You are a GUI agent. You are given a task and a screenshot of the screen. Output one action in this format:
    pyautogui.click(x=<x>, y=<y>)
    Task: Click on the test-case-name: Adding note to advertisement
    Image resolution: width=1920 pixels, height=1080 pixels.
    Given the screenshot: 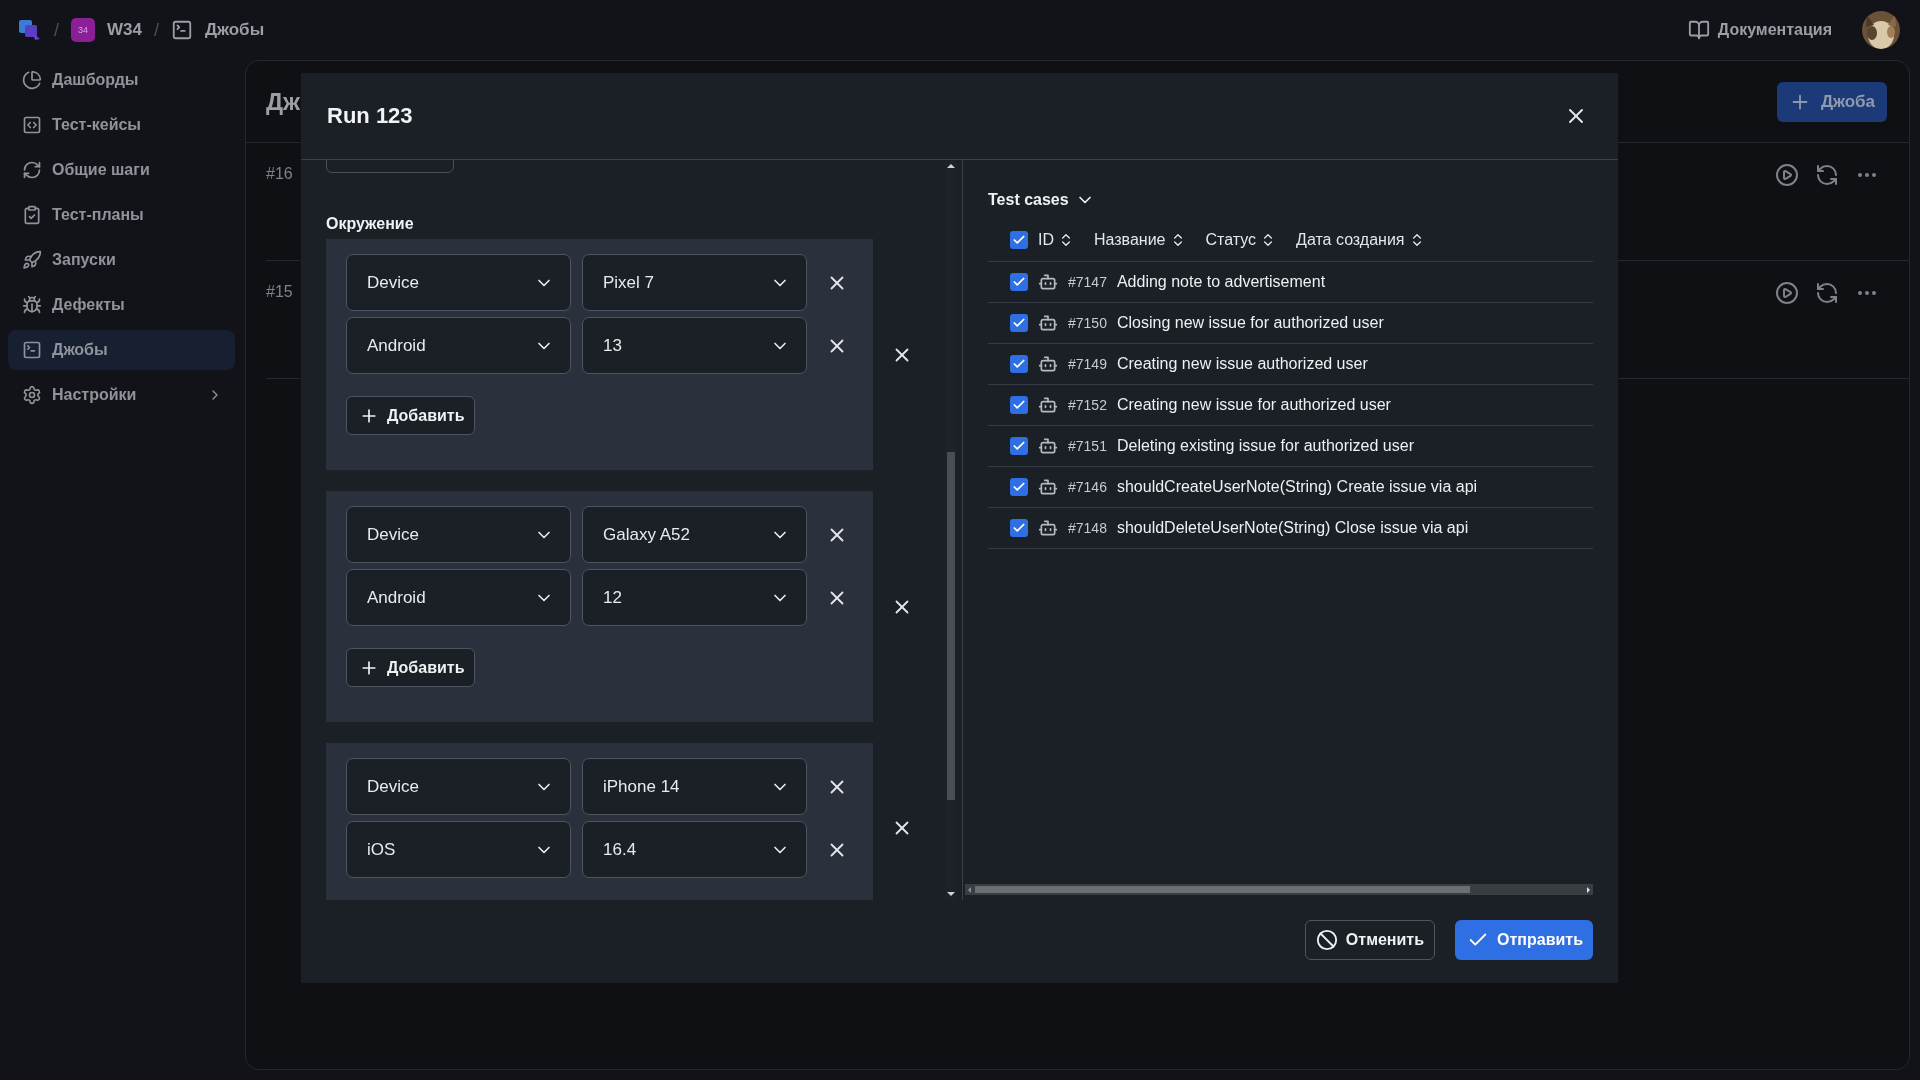 What is the action you would take?
    pyautogui.click(x=1221, y=282)
    